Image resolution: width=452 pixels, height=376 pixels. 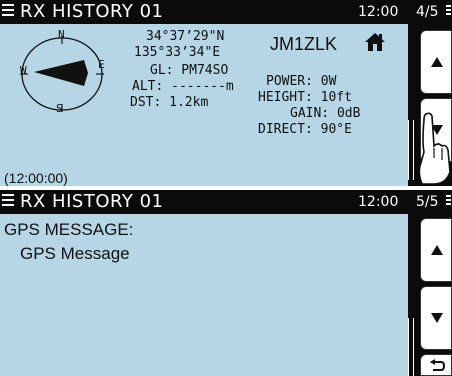 What do you see at coordinates (427, 12) in the screenshot?
I see `page-indicator: 4/5` at bounding box center [427, 12].